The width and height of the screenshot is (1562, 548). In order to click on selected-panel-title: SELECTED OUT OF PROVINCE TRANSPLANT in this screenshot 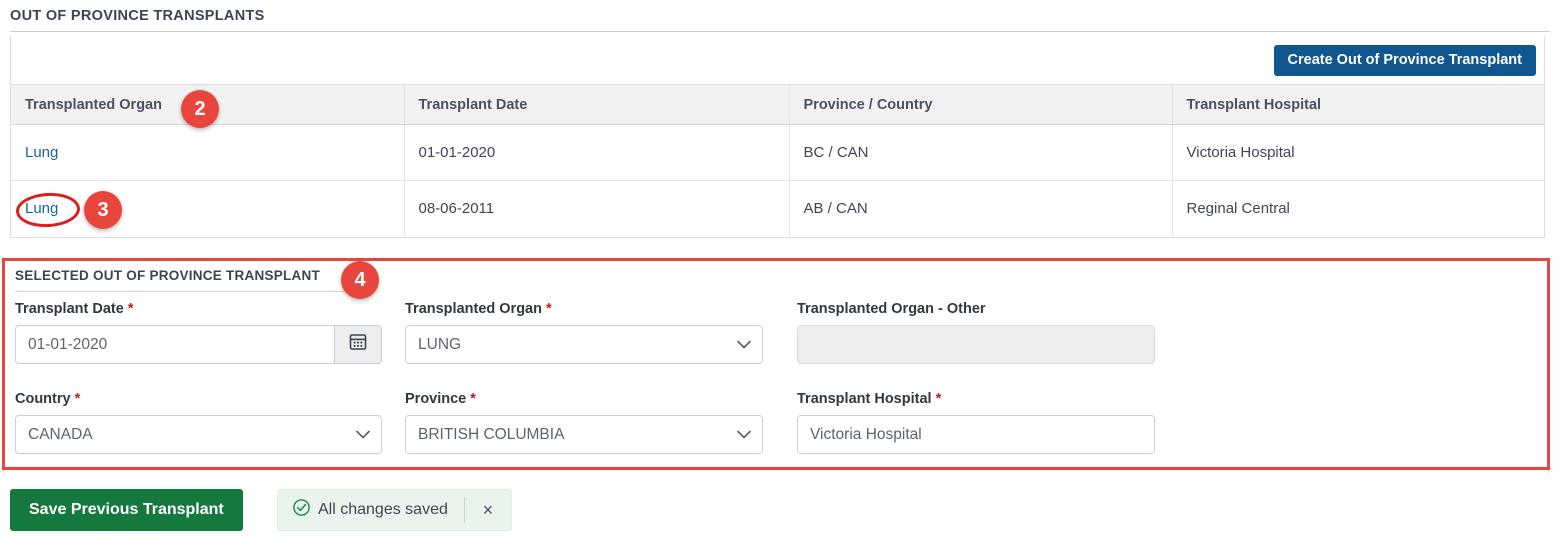, I will do `click(168, 275)`.